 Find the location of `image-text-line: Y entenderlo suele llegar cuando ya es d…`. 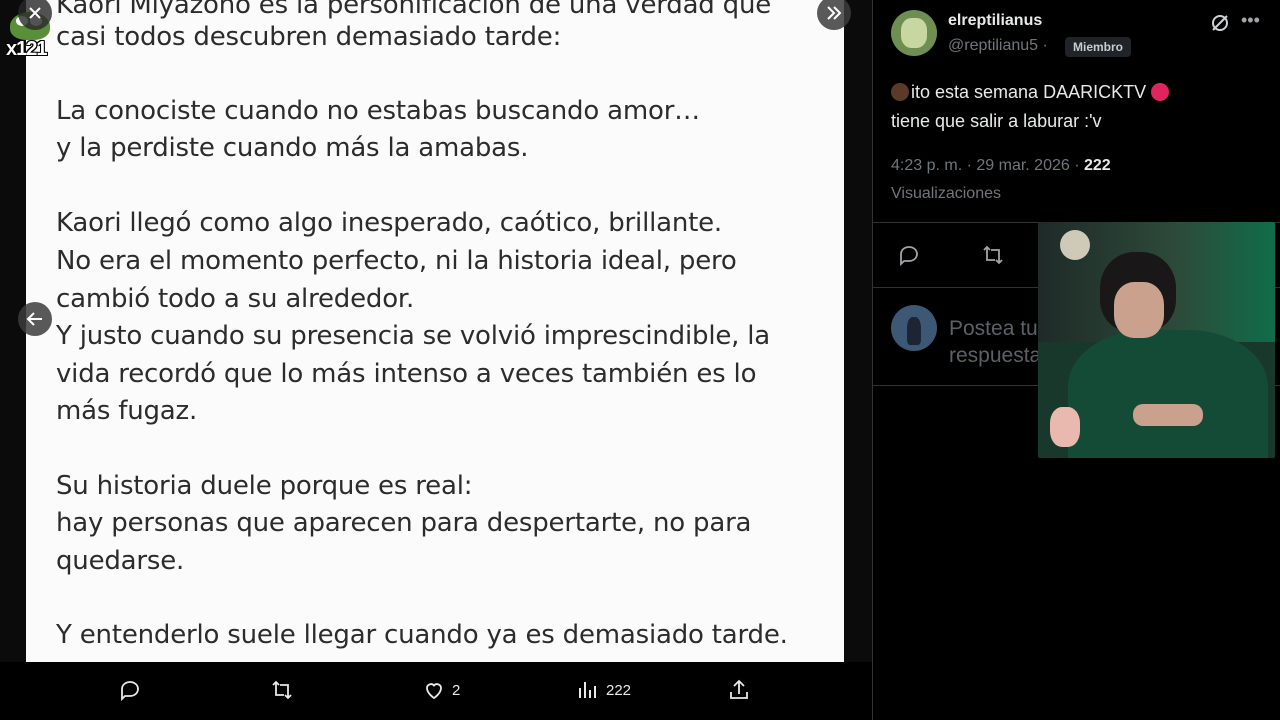

image-text-line: Y entenderlo suele llegar cuando ya es d… is located at coordinates (422, 635).